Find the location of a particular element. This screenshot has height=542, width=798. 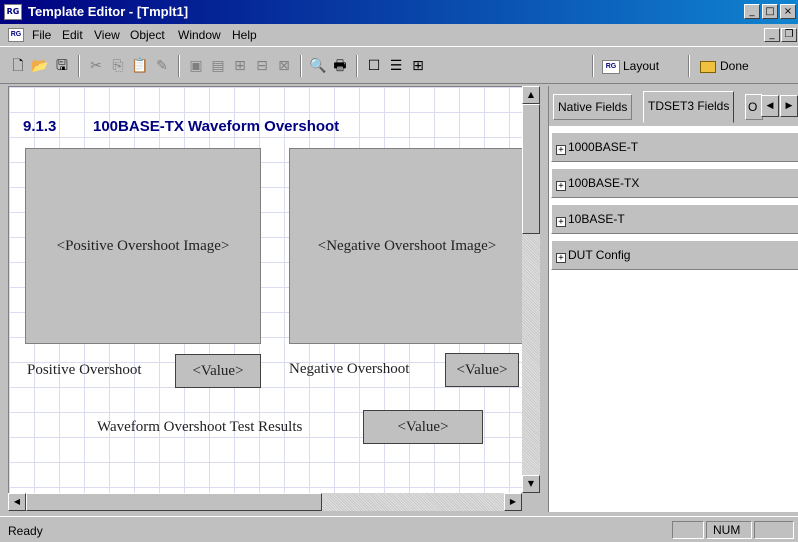

window-title: Template Editor - [Tmplt1] is located at coordinates (108, 11).